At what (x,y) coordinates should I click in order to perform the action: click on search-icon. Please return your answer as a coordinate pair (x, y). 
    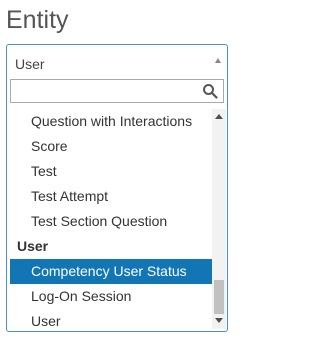
    Looking at the image, I should click on (210, 91).